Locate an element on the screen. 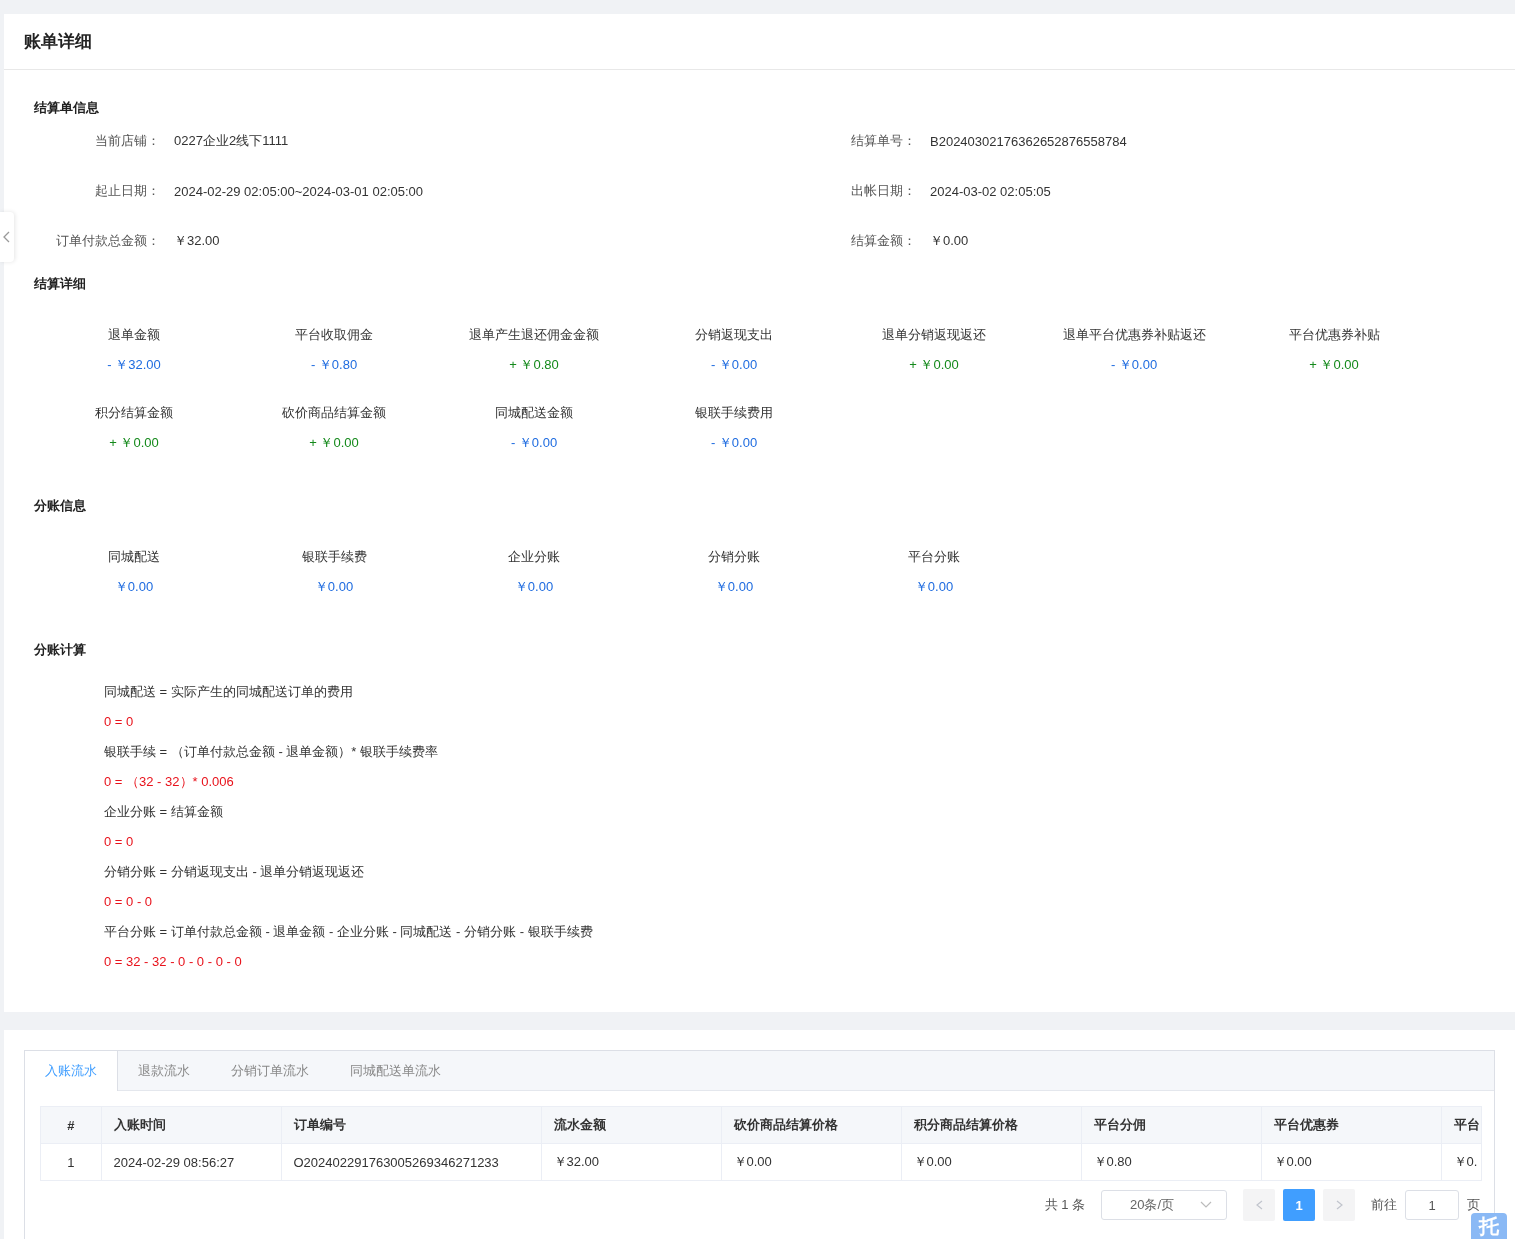 The width and height of the screenshot is (1515, 1239). stat-label: 同城配送 is located at coordinates (134, 557).